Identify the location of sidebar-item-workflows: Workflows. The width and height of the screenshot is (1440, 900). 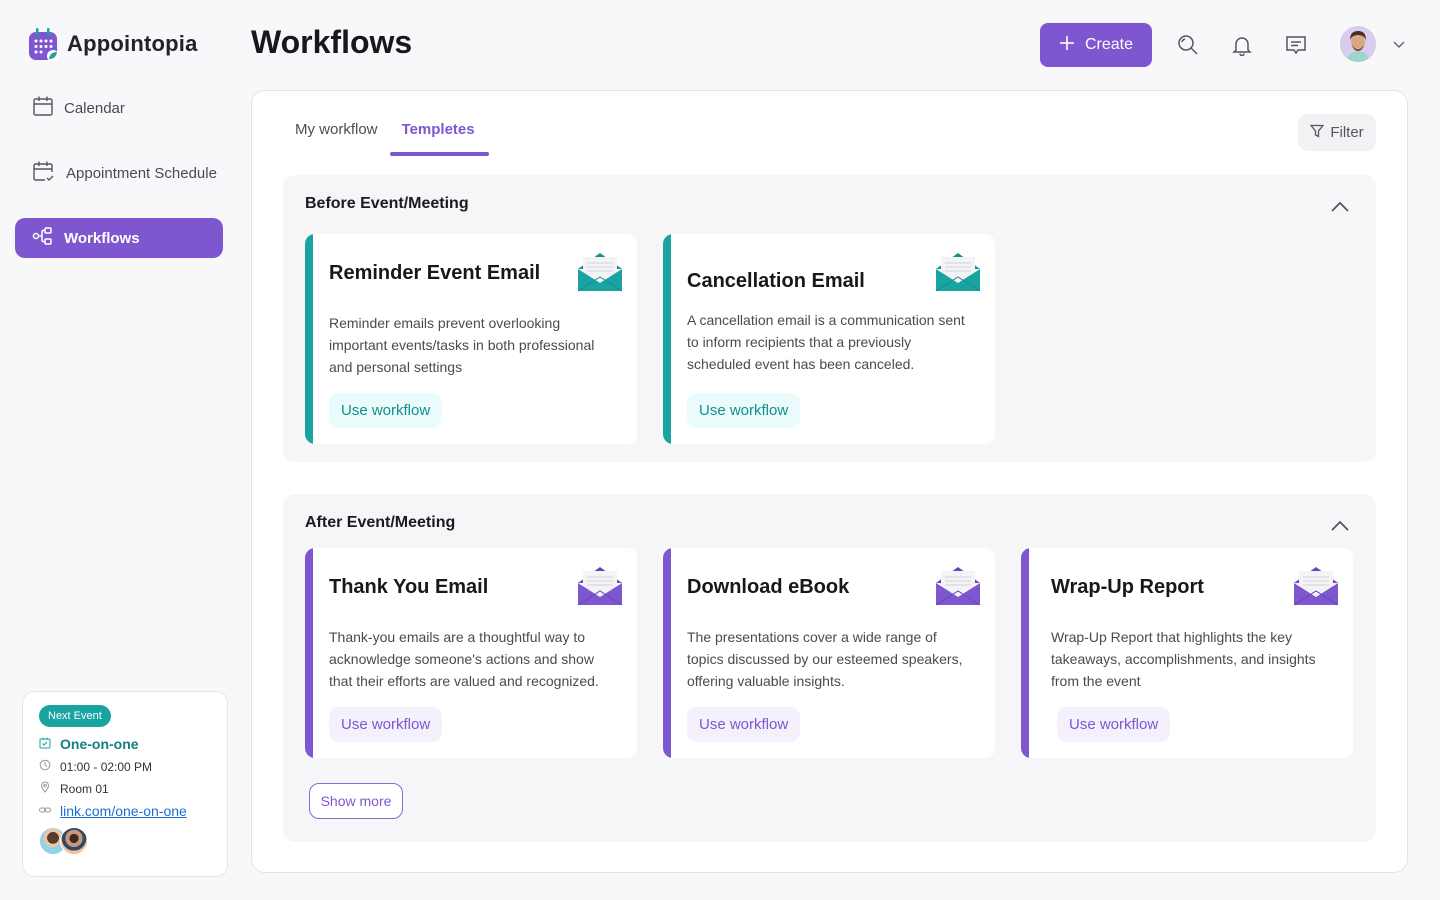
(119, 238).